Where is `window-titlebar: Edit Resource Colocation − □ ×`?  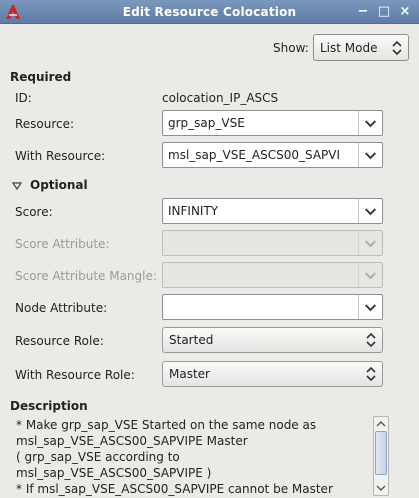
window-titlebar: Edit Resource Colocation − □ × is located at coordinates (209, 12).